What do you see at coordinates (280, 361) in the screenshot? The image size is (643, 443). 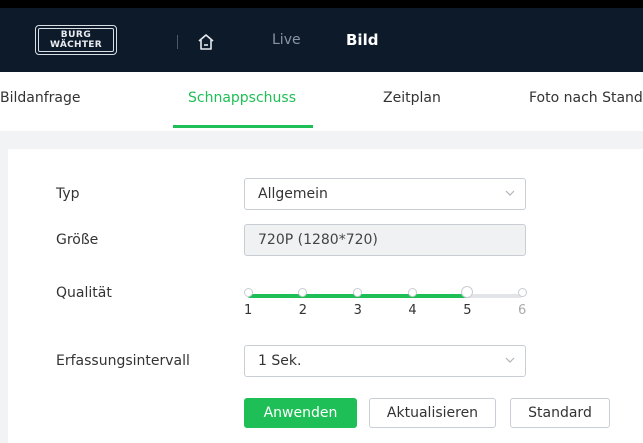 I see `intervall-select-value: 1 Sek.` at bounding box center [280, 361].